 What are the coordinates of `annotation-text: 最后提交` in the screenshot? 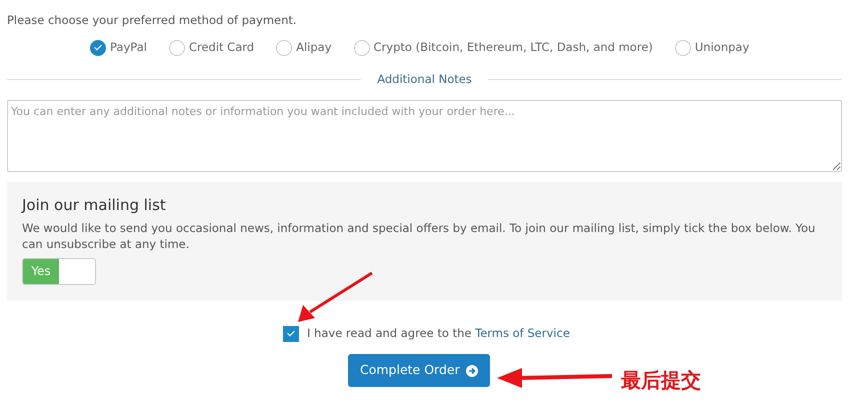 It's located at (661, 380).